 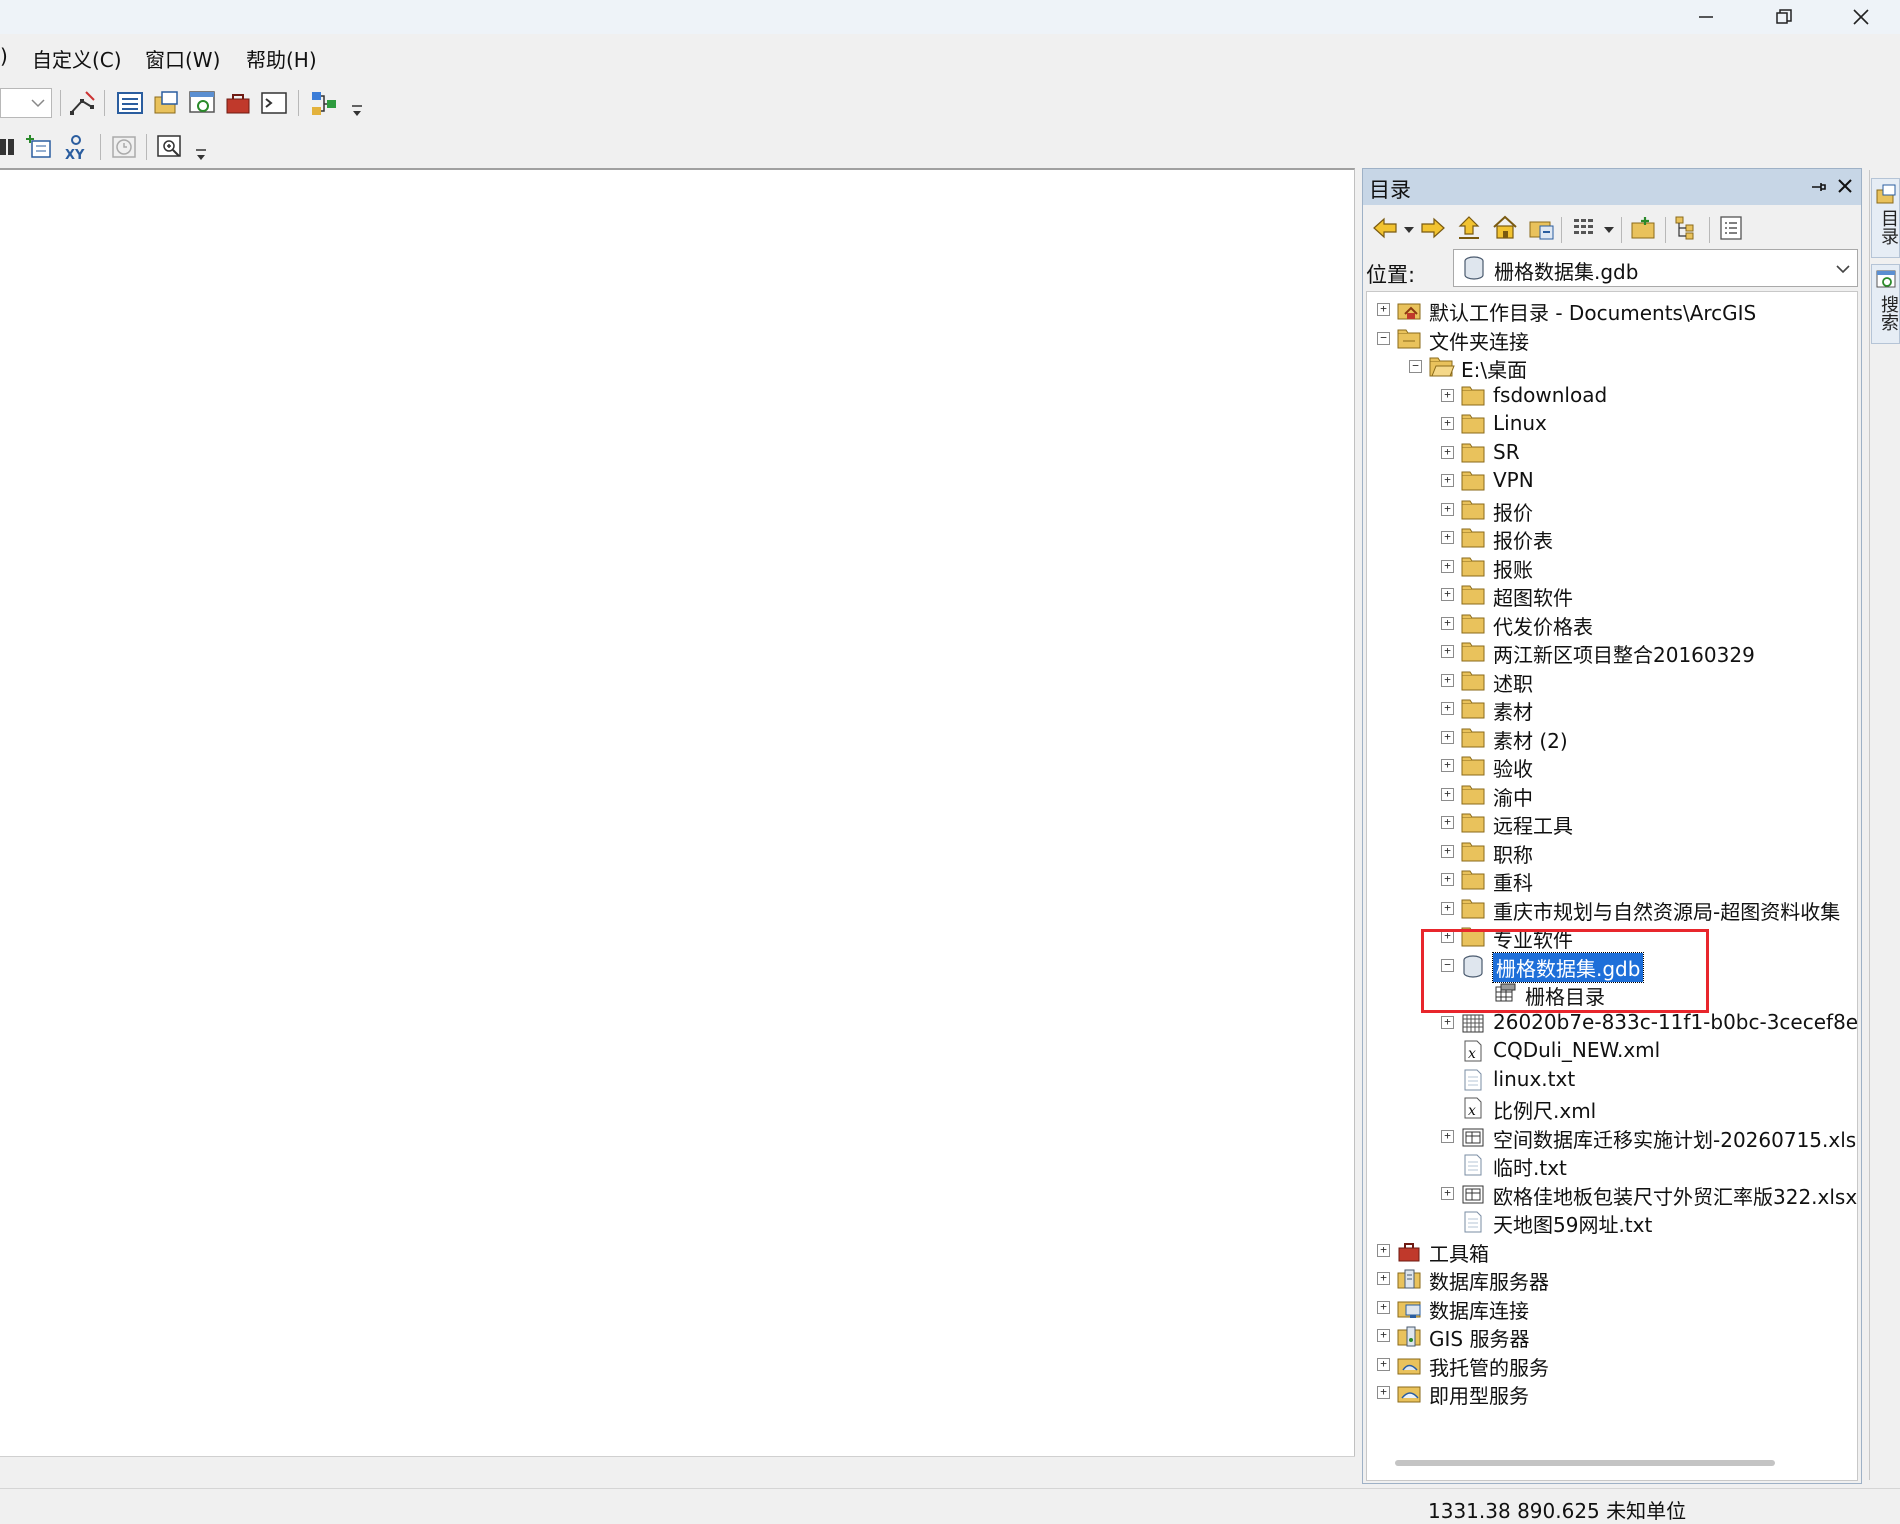 I want to click on menu-item-customize: 自定义(C), so click(x=77, y=58).